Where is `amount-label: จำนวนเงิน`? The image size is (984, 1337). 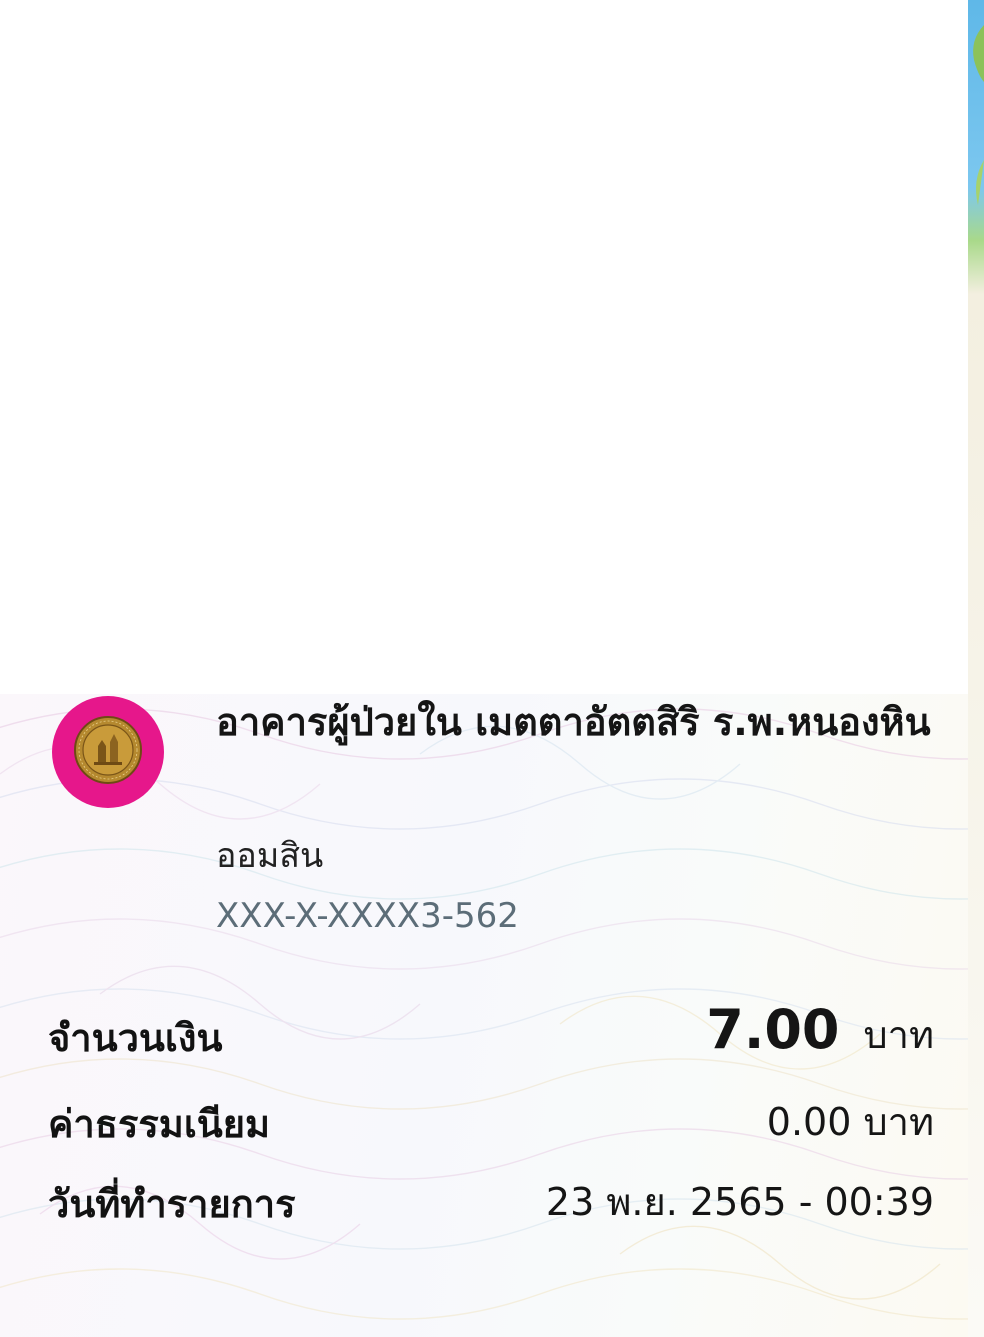
amount-label: จำนวนเงิน is located at coordinates (135, 1038).